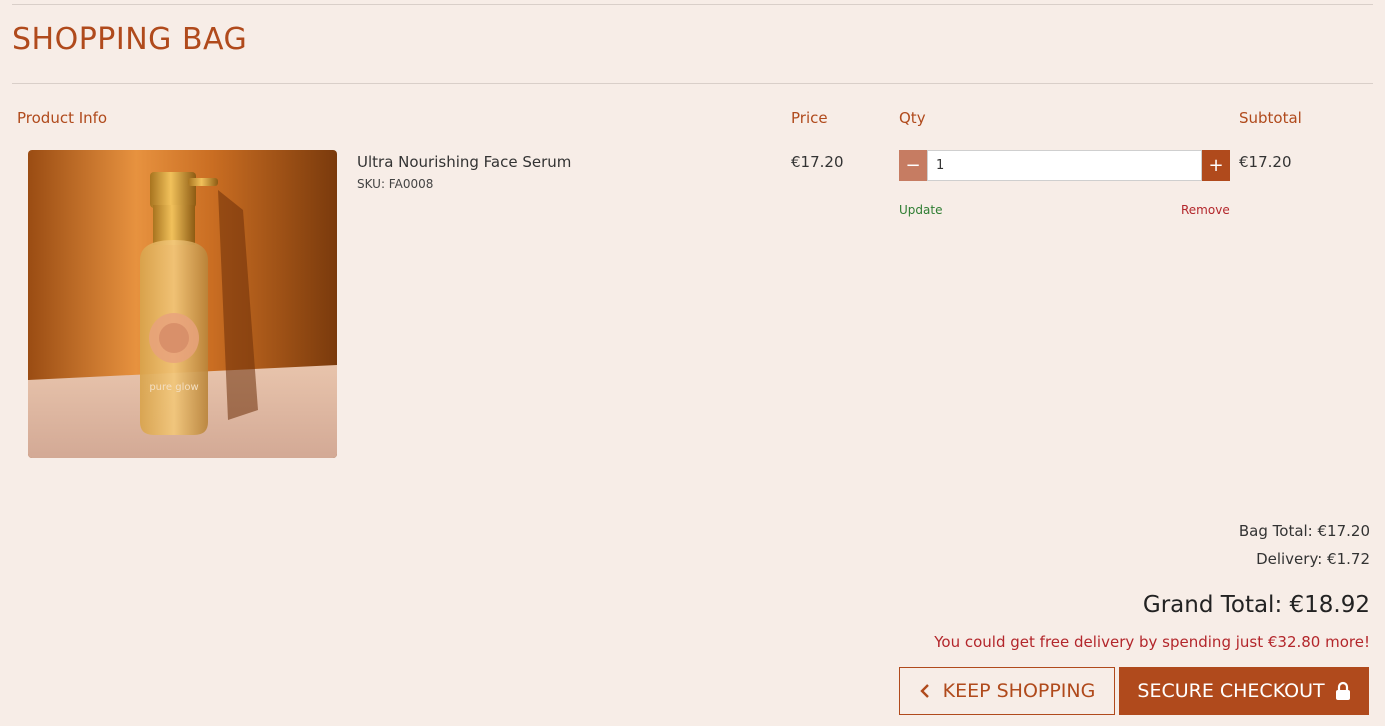 This screenshot has height=726, width=1385. What do you see at coordinates (1270, 118) in the screenshot?
I see `header-subtotal: Subtotal` at bounding box center [1270, 118].